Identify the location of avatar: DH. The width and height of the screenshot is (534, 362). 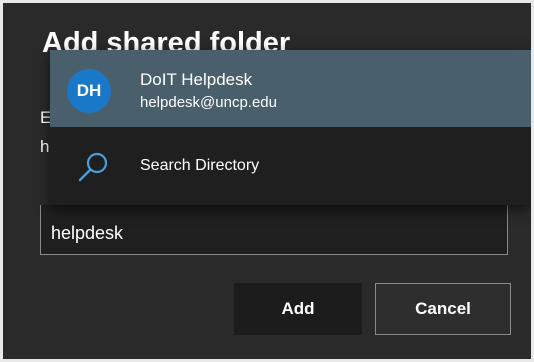
(89, 91).